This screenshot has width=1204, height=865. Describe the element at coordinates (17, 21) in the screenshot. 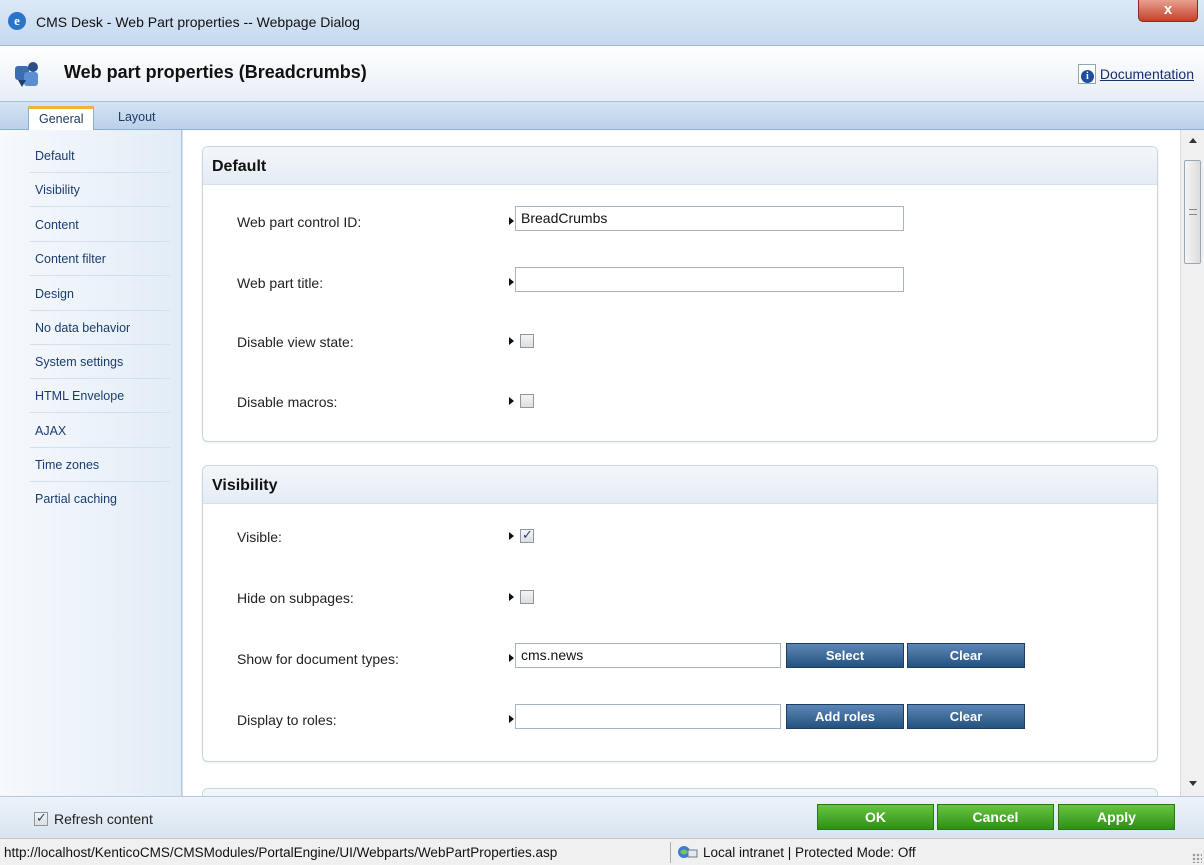

I see `internet-explorer-icon: e` at that location.